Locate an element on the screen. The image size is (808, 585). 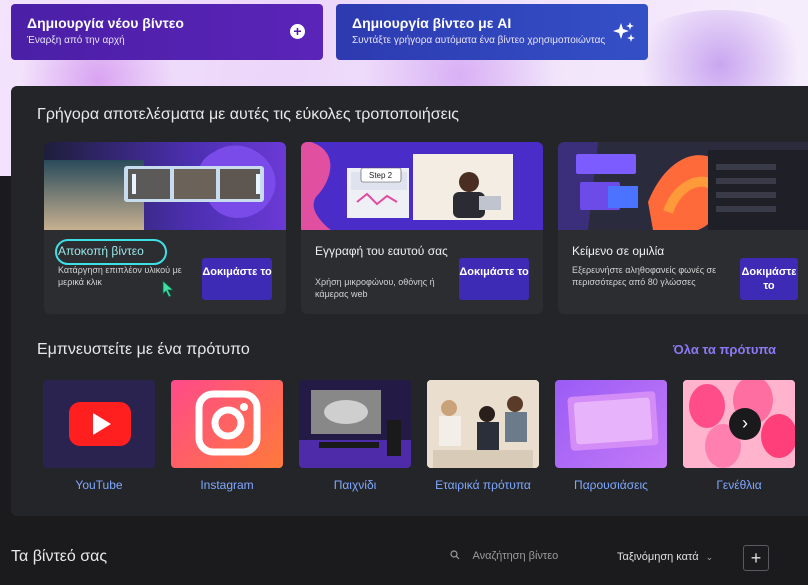
text-to-speech-thumbnail is located at coordinates (683, 186).